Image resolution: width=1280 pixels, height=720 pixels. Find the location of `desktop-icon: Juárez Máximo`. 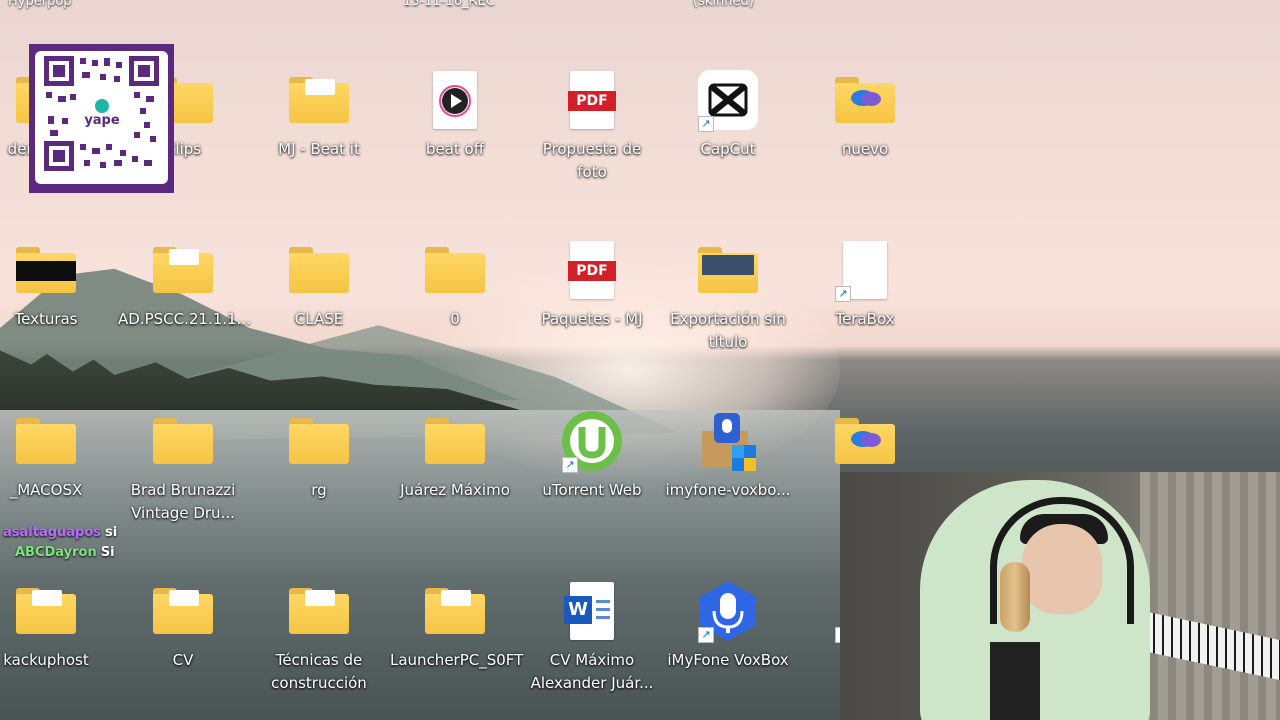

desktop-icon: Juárez Máximo is located at coordinates (455, 455).